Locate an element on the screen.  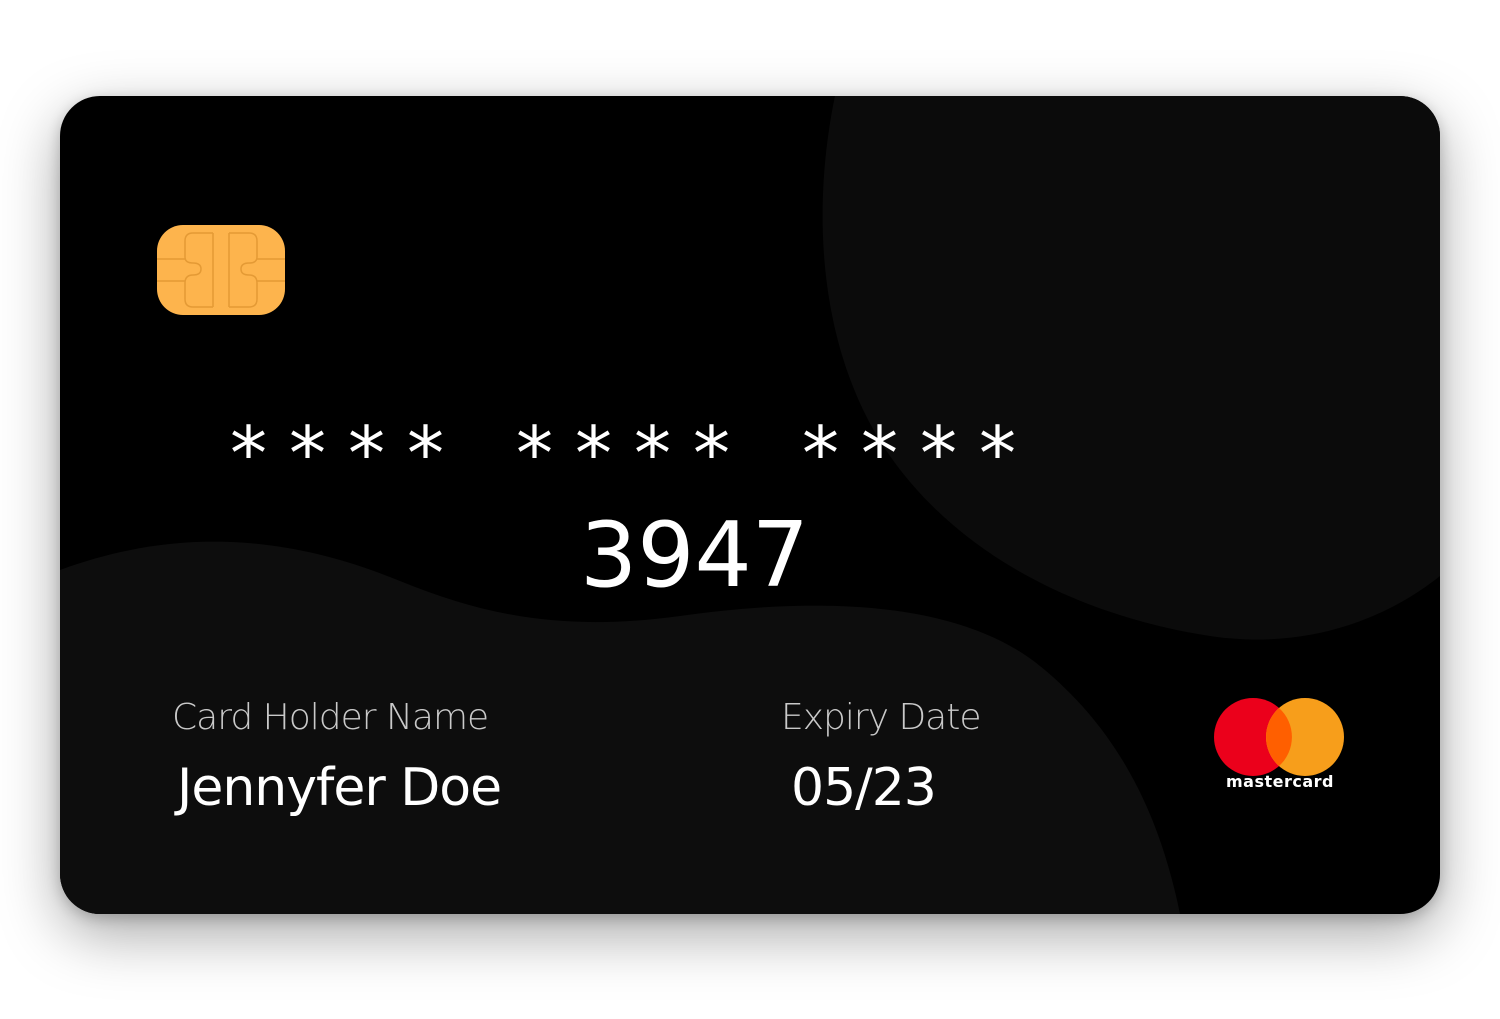
card-brand: mastercard is located at coordinates (1280, 749).